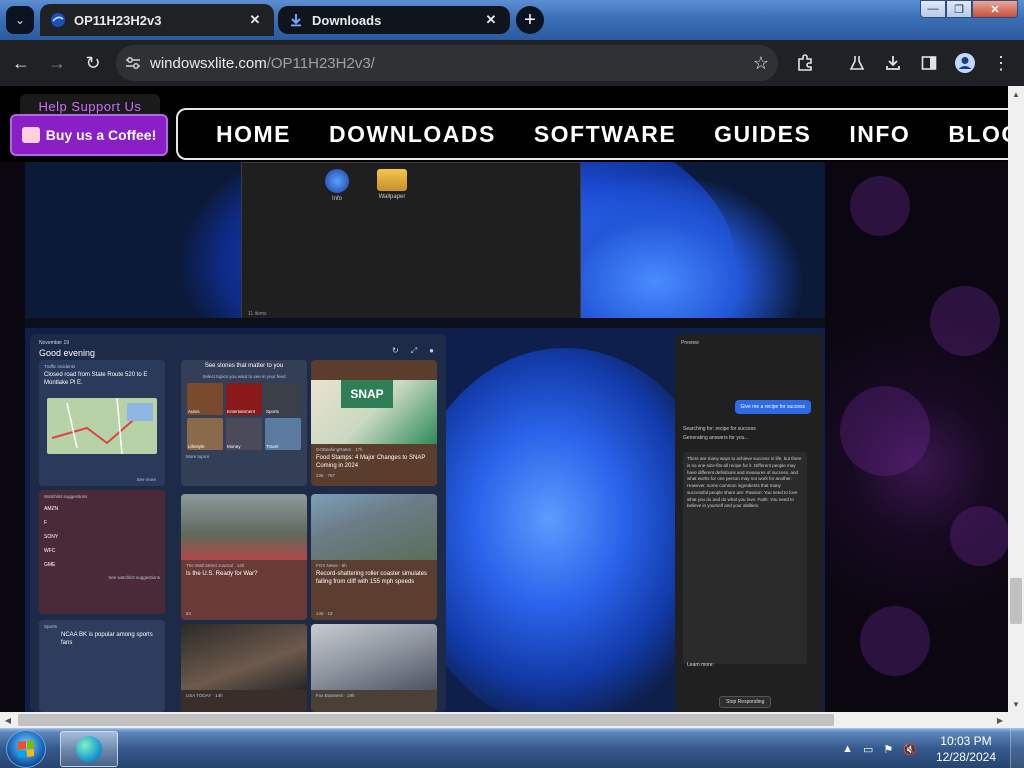 This screenshot has width=1024, height=768. What do you see at coordinates (412, 134) in the screenshot?
I see `nav-downloads: DOWNLOADS` at bounding box center [412, 134].